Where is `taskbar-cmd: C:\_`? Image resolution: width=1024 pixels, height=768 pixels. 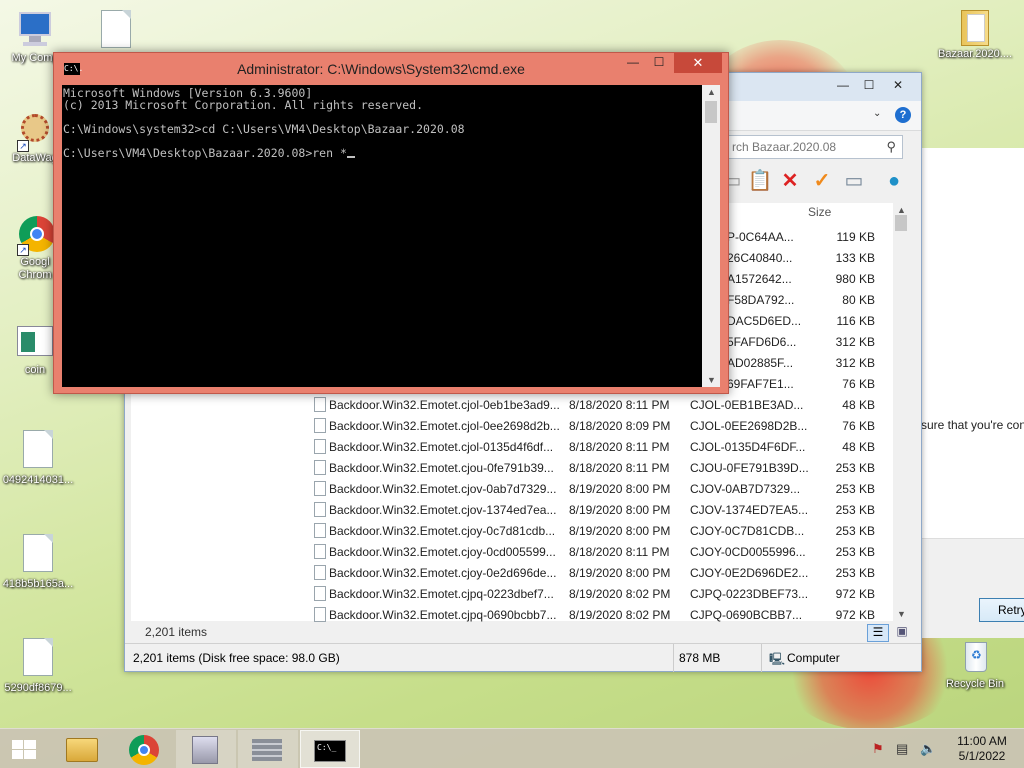 taskbar-cmd: C:\_ is located at coordinates (330, 749).